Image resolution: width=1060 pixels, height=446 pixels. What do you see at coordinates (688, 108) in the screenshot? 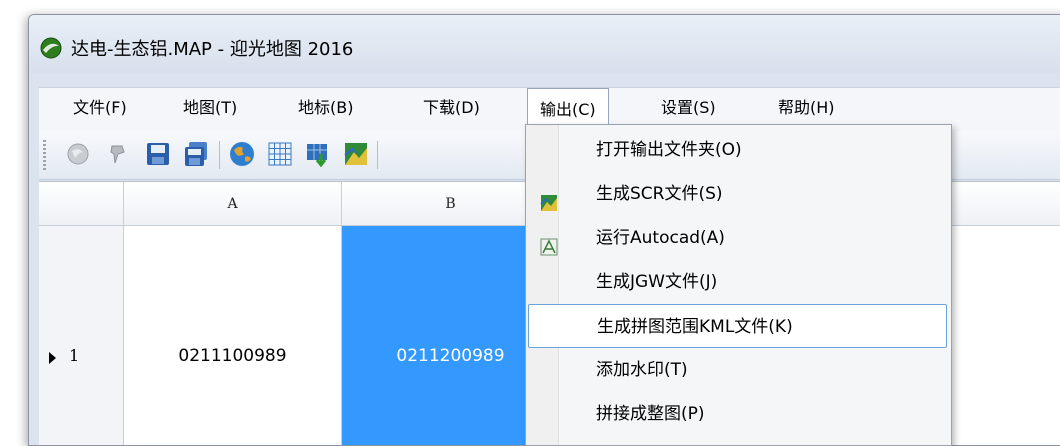
I see `menu-settings: 设置(S)` at bounding box center [688, 108].